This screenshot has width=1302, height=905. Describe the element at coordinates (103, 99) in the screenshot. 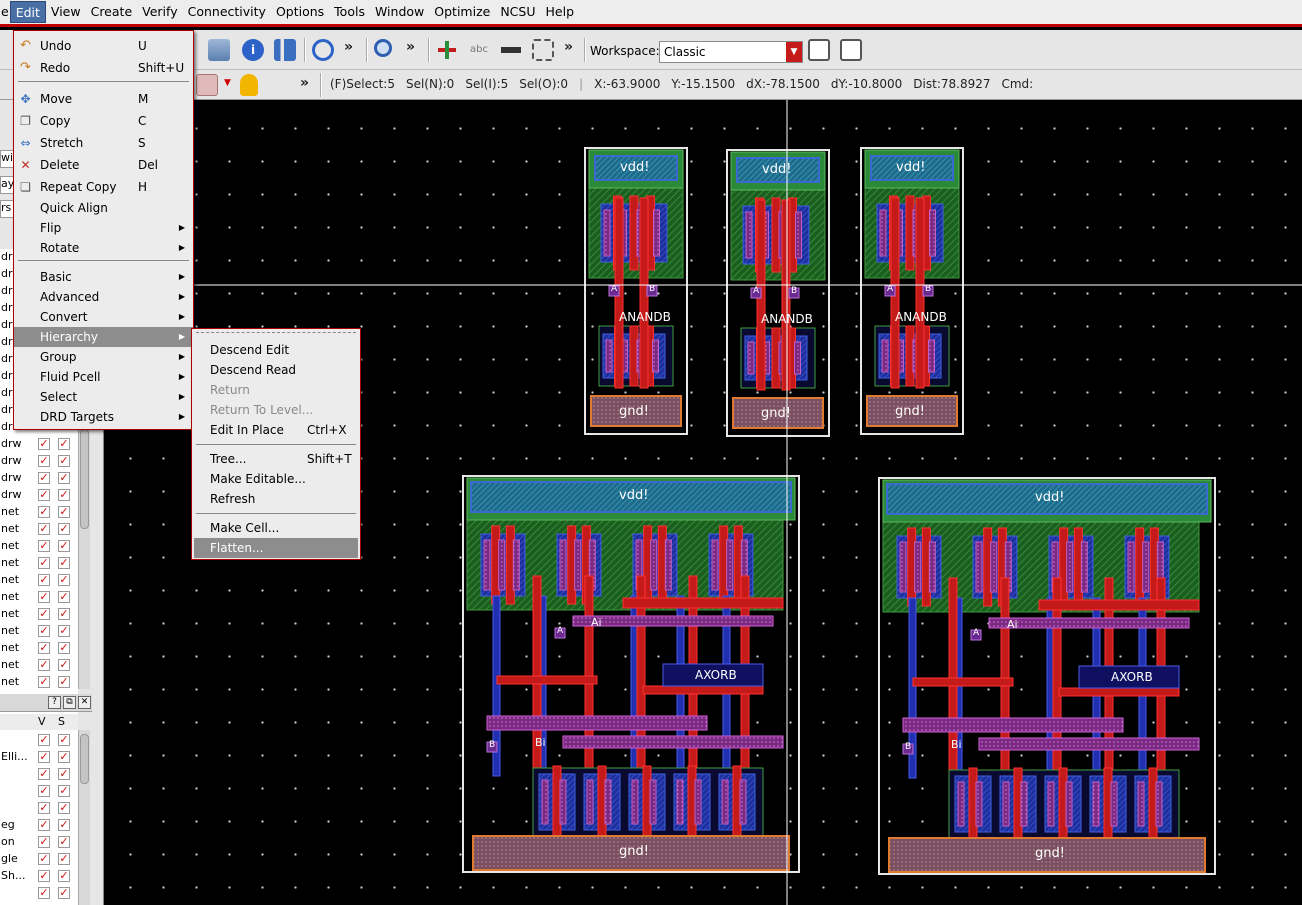

I see `edit-menu-item-move: ✥ Move M` at that location.